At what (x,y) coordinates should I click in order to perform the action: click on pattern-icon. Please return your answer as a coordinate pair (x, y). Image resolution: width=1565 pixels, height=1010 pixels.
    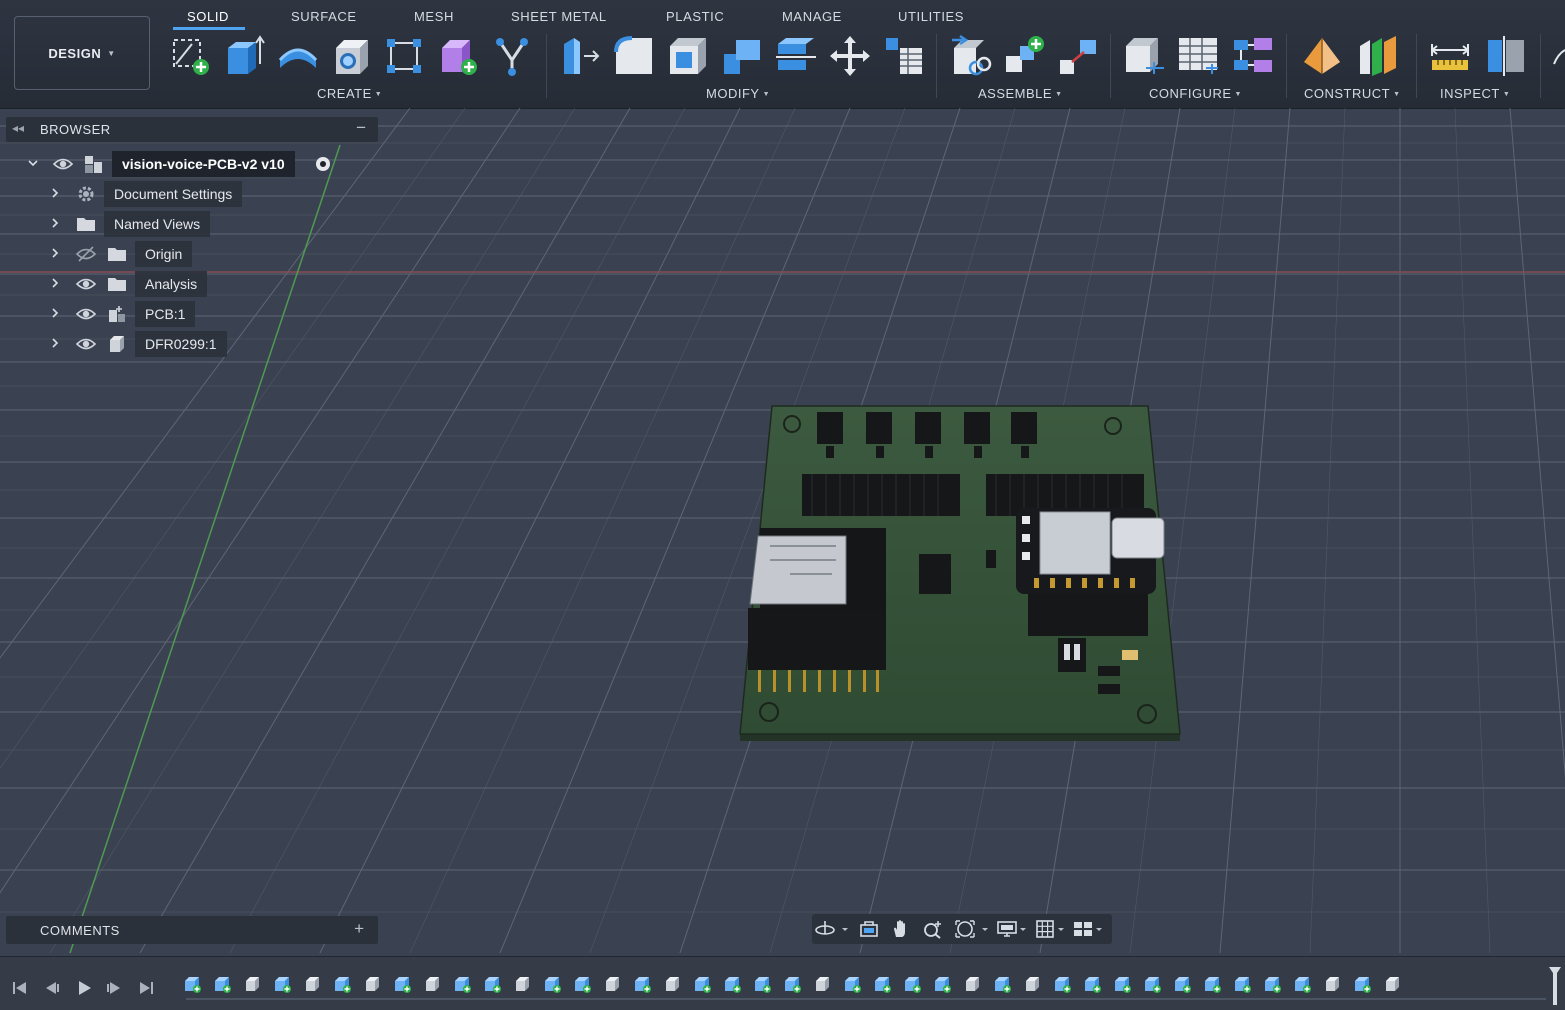
    Looking at the image, I should click on (404, 56).